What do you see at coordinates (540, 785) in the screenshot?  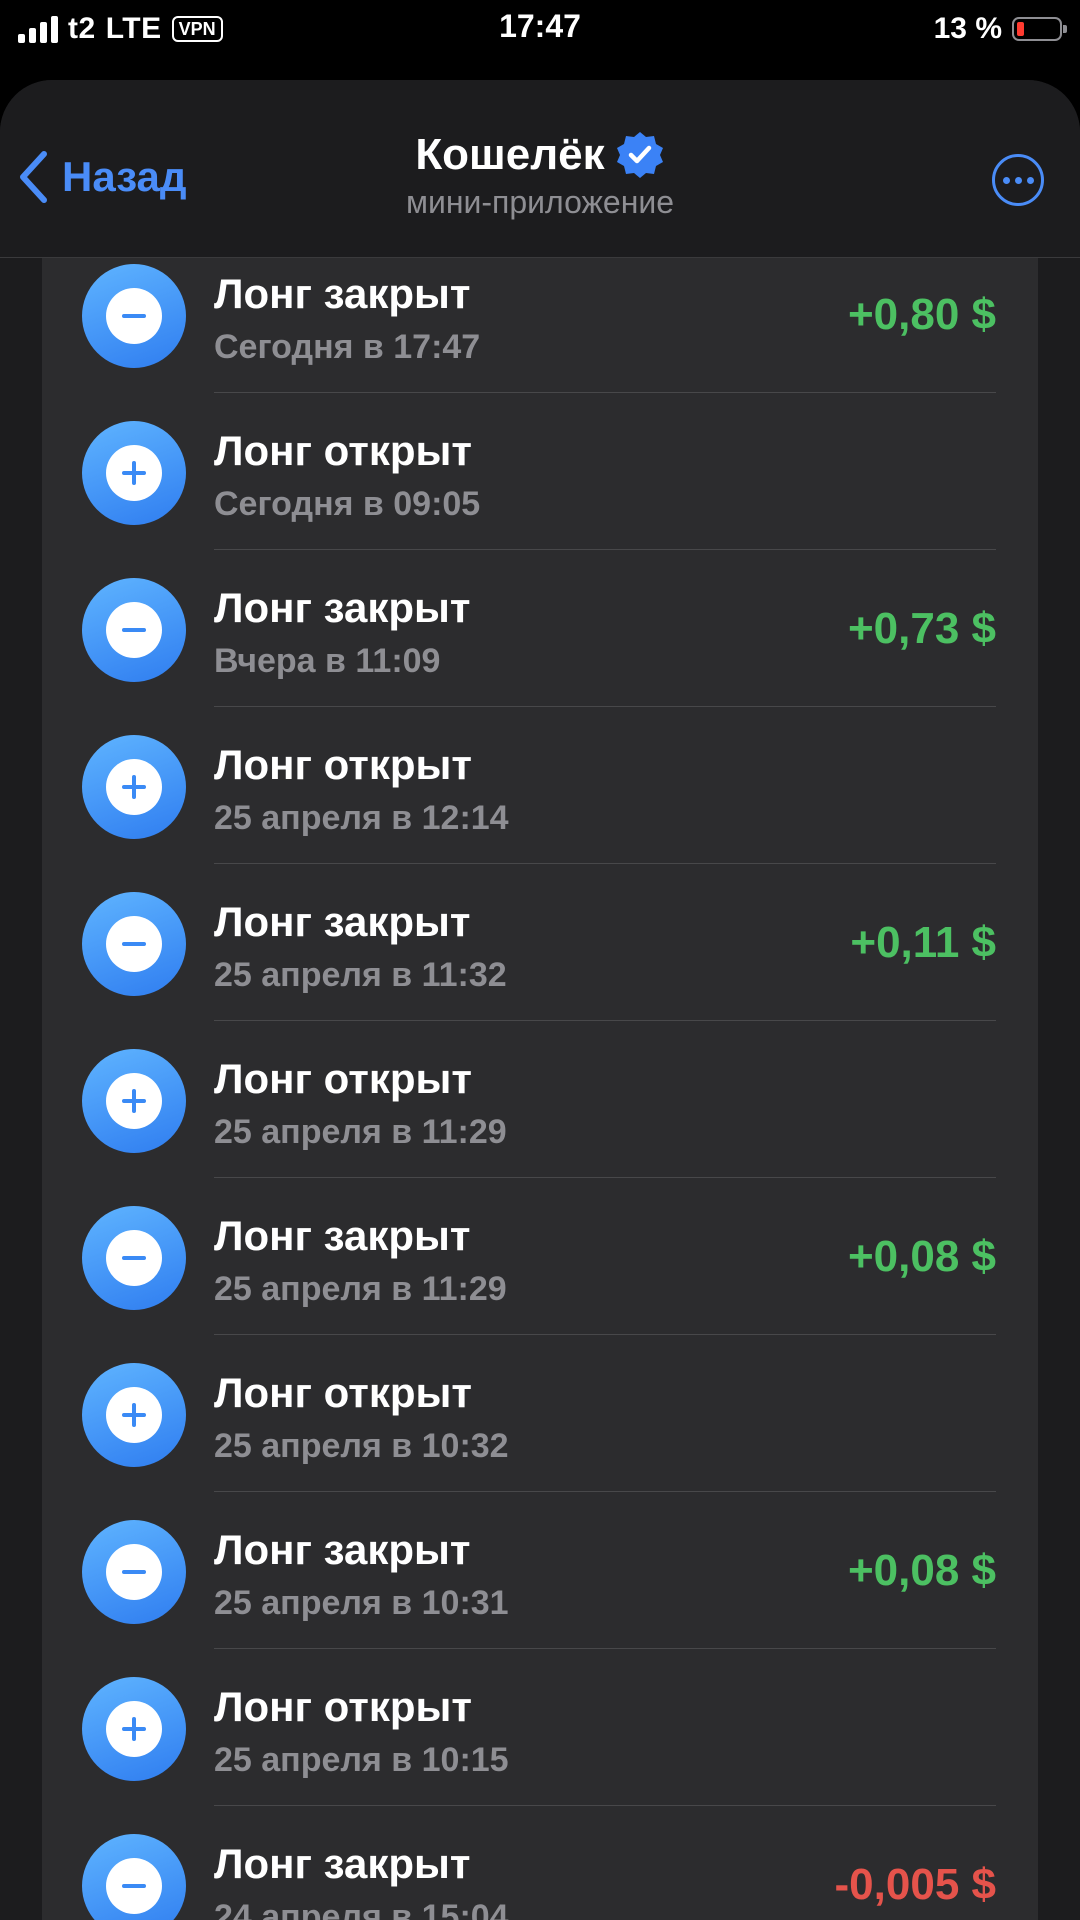 I see `transaction-row: Лонг открыт 25 апреля в 12:14` at bounding box center [540, 785].